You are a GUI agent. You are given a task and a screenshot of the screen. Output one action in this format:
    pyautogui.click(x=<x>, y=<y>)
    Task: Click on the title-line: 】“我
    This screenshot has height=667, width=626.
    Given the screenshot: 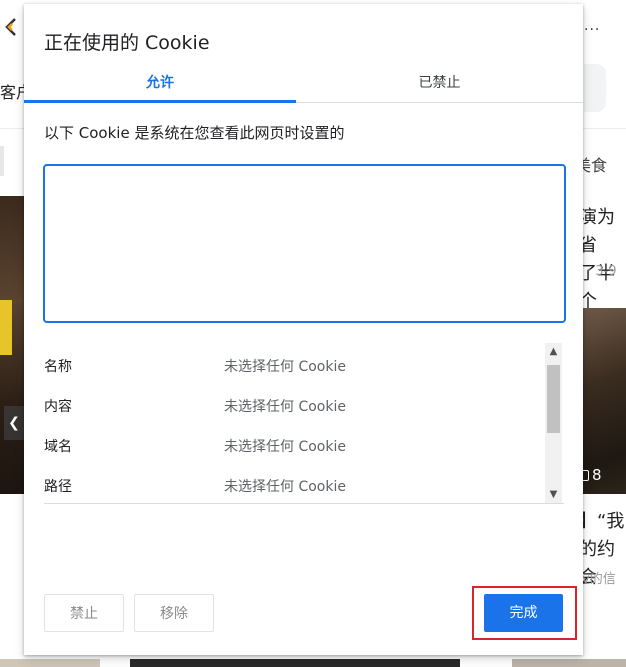 What is the action you would take?
    pyautogui.click(x=602, y=521)
    